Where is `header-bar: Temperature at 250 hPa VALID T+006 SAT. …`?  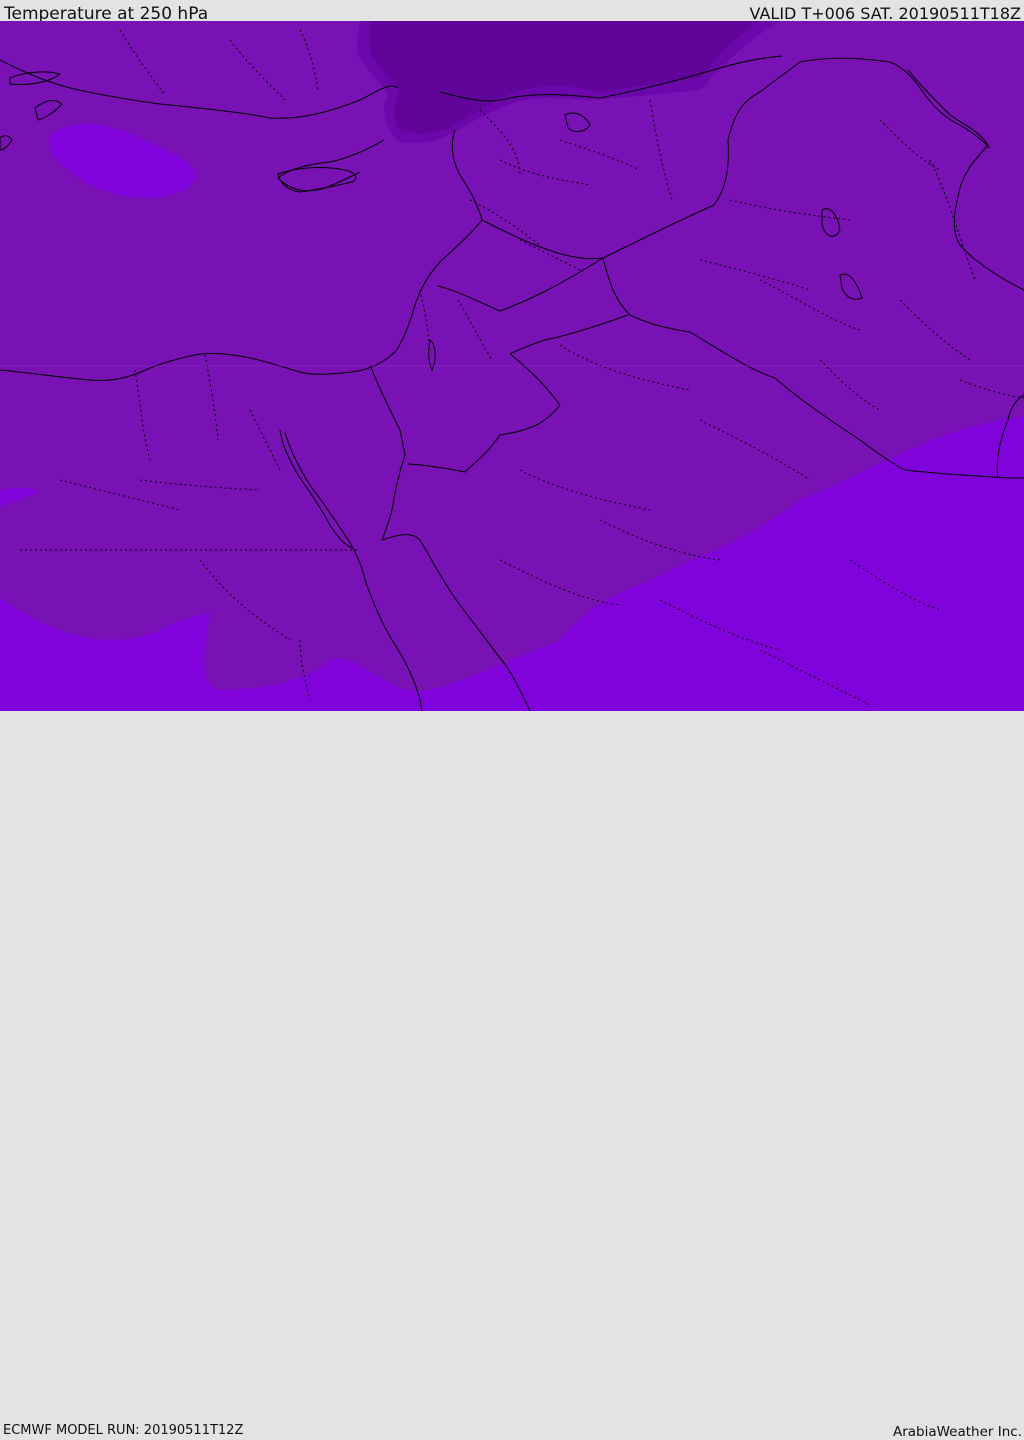 header-bar: Temperature at 250 hPa VALID T+006 SAT. … is located at coordinates (512, 12).